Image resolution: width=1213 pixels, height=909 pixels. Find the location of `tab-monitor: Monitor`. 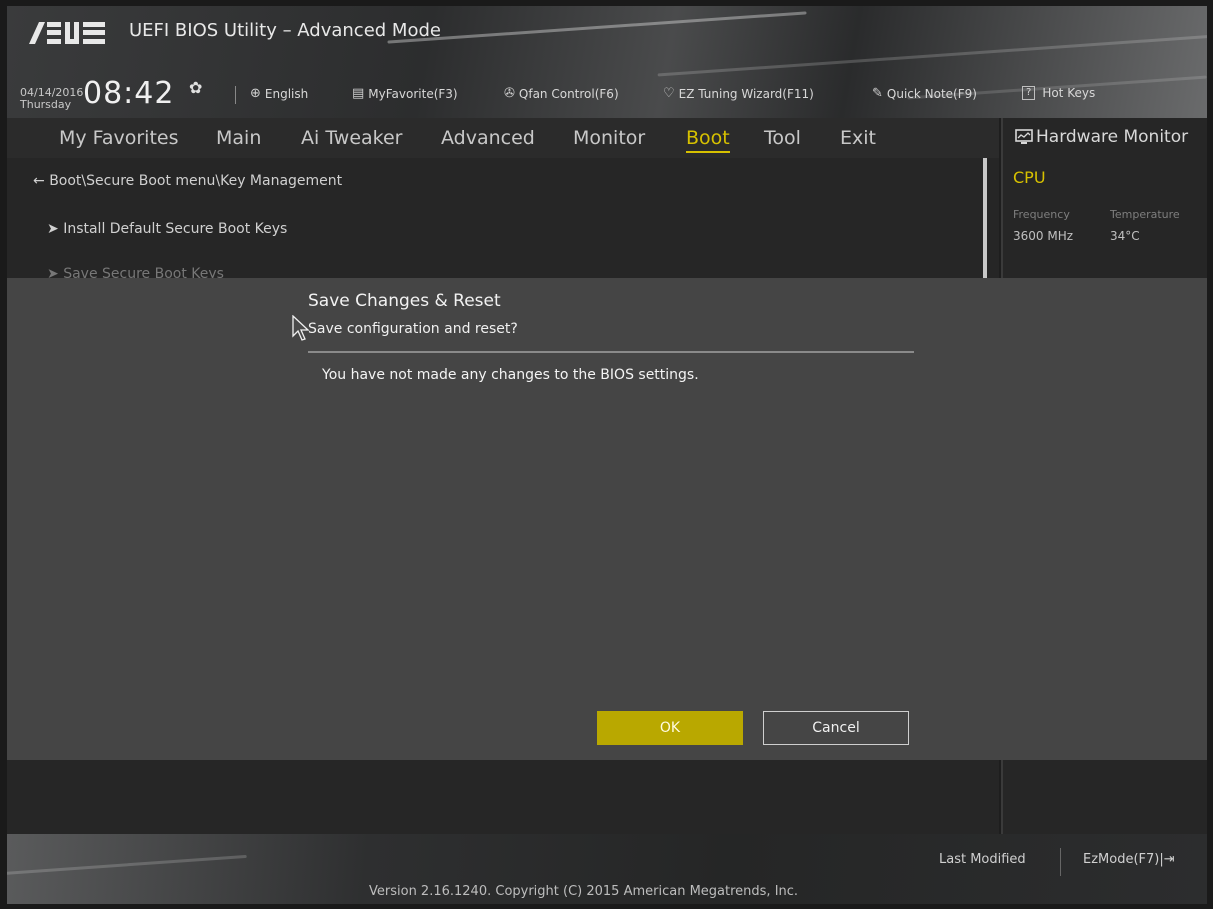

tab-monitor: Monitor is located at coordinates (609, 138).